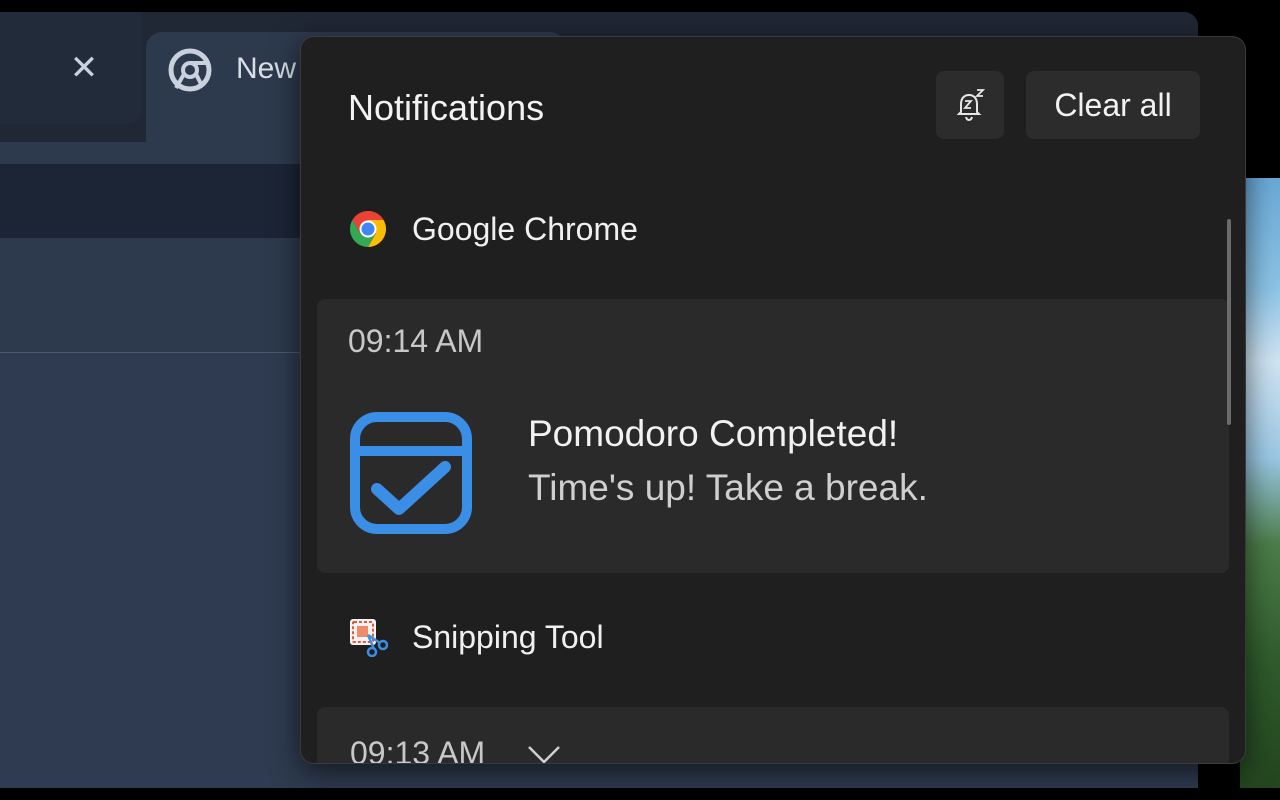  I want to click on google-chrome-icon, so click(368, 229).